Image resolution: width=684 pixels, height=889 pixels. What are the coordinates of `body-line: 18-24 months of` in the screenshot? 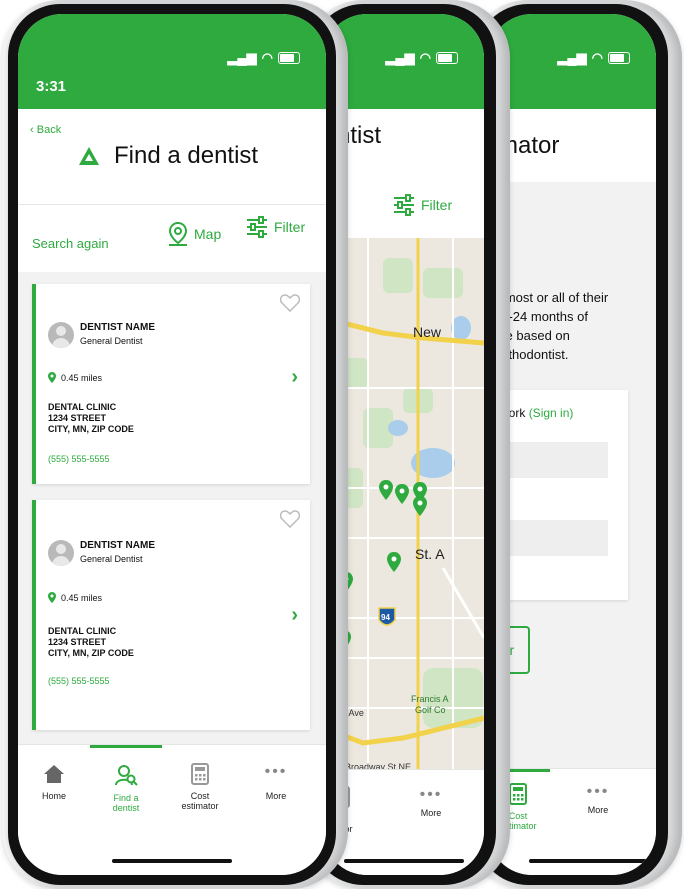 It's located at (541, 316).